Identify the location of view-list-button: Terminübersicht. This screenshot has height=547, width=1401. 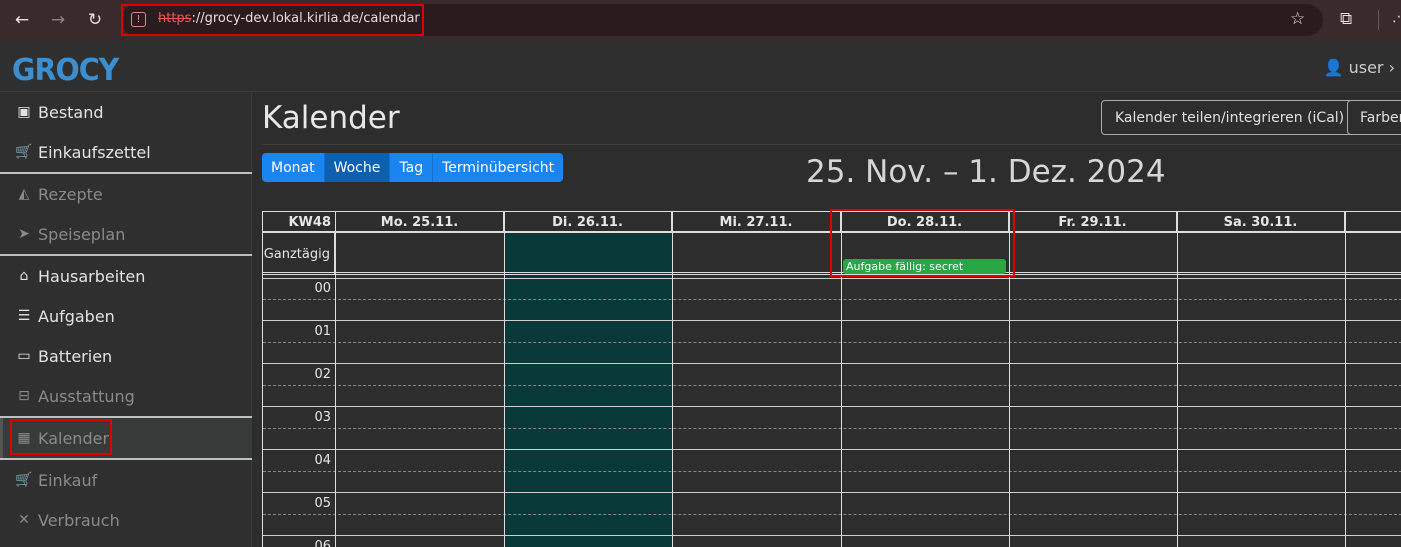
(498, 167).